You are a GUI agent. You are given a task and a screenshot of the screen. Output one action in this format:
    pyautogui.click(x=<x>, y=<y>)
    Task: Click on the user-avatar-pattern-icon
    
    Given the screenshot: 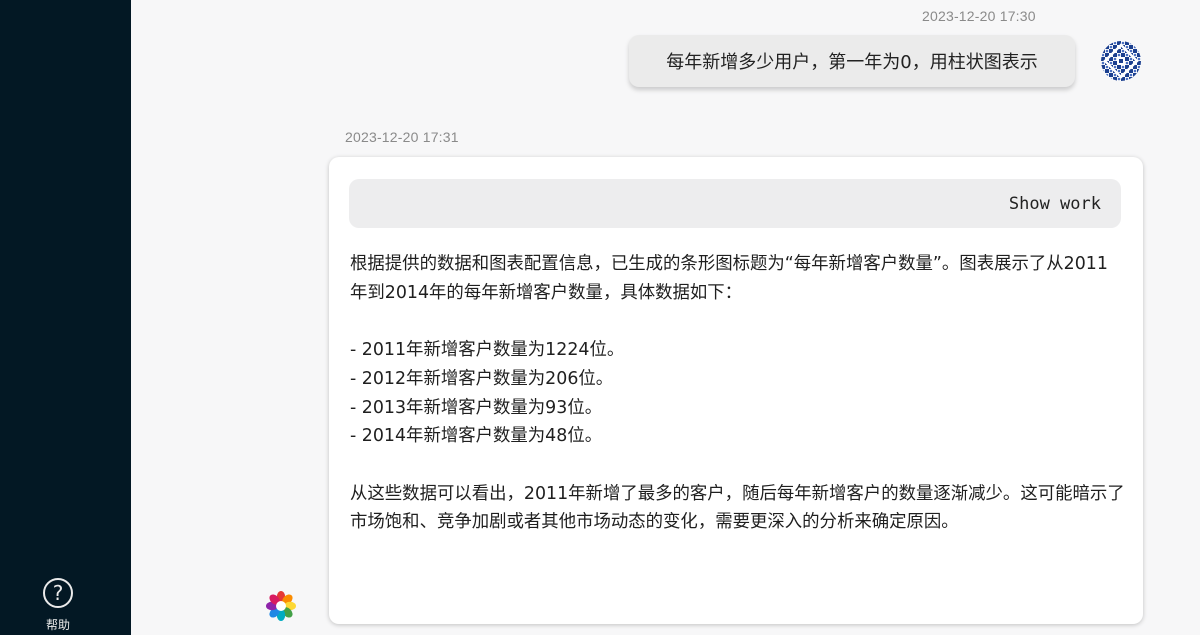 What is the action you would take?
    pyautogui.click(x=1121, y=61)
    